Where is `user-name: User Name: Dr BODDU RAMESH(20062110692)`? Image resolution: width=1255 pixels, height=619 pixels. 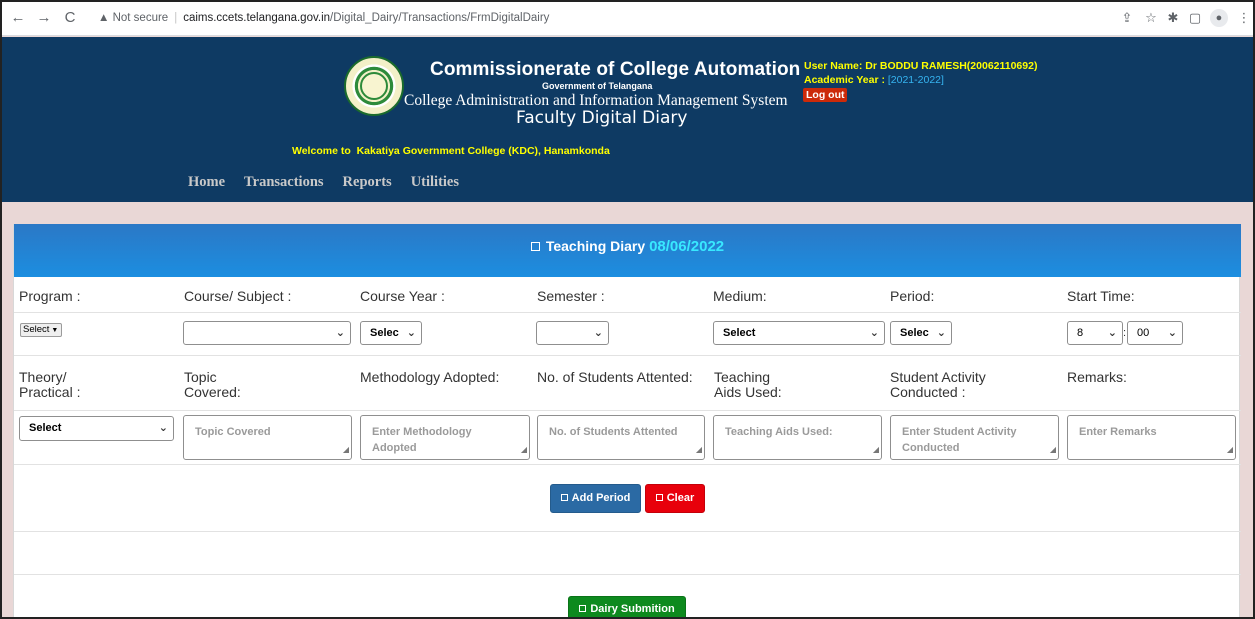 user-name: User Name: Dr BODDU RAMESH(20062110692) is located at coordinates (920, 66).